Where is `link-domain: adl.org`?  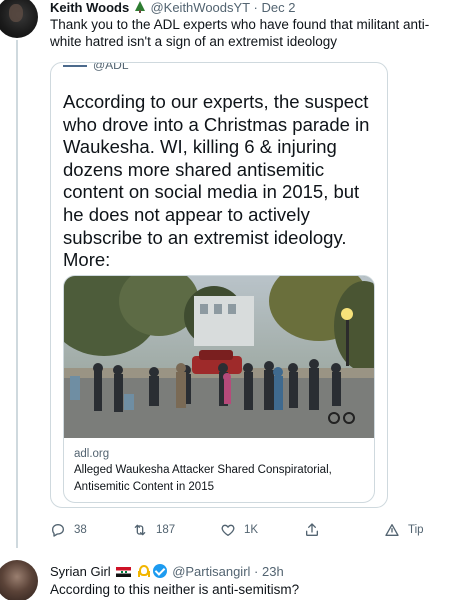
link-domain: adl.org is located at coordinates (92, 454).